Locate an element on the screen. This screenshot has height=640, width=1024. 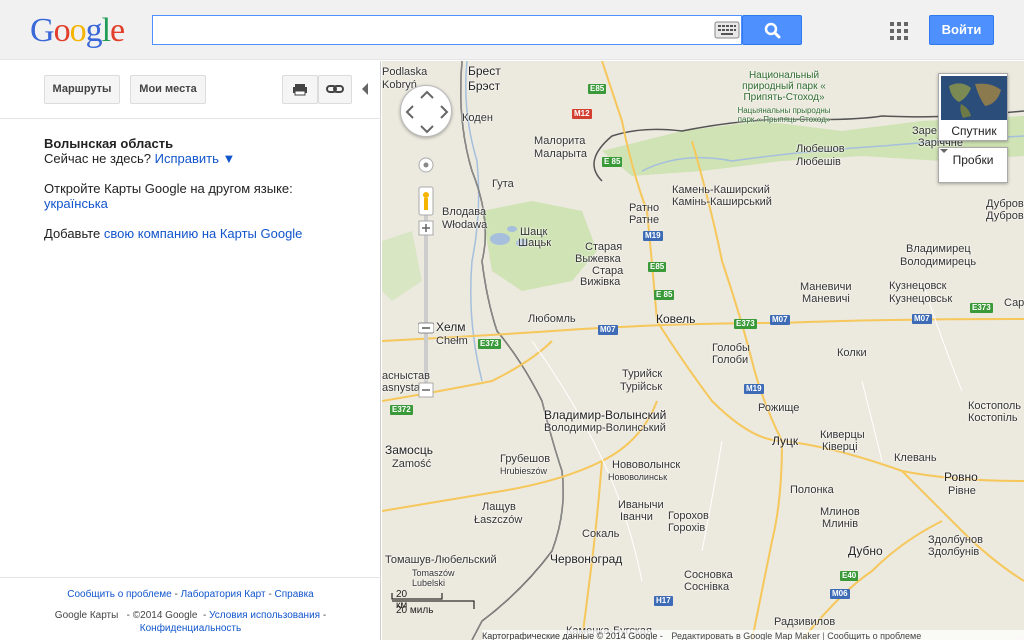
print-icon is located at coordinates (300, 90).